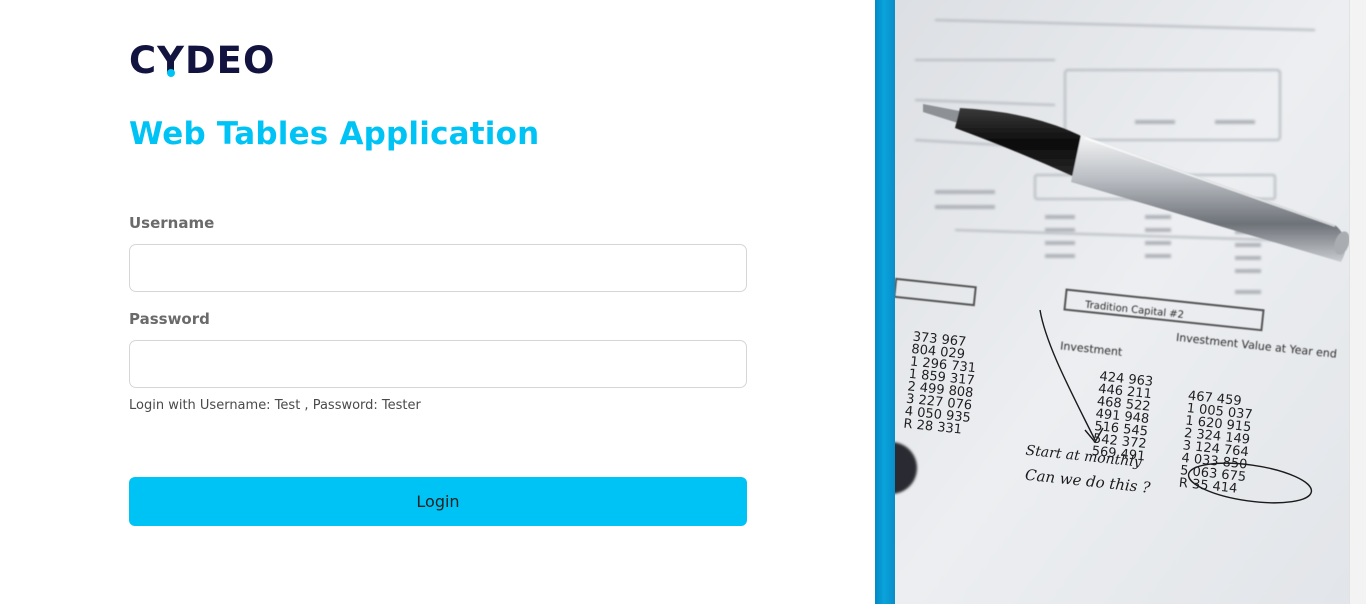  I want to click on password-input, so click(438, 364).